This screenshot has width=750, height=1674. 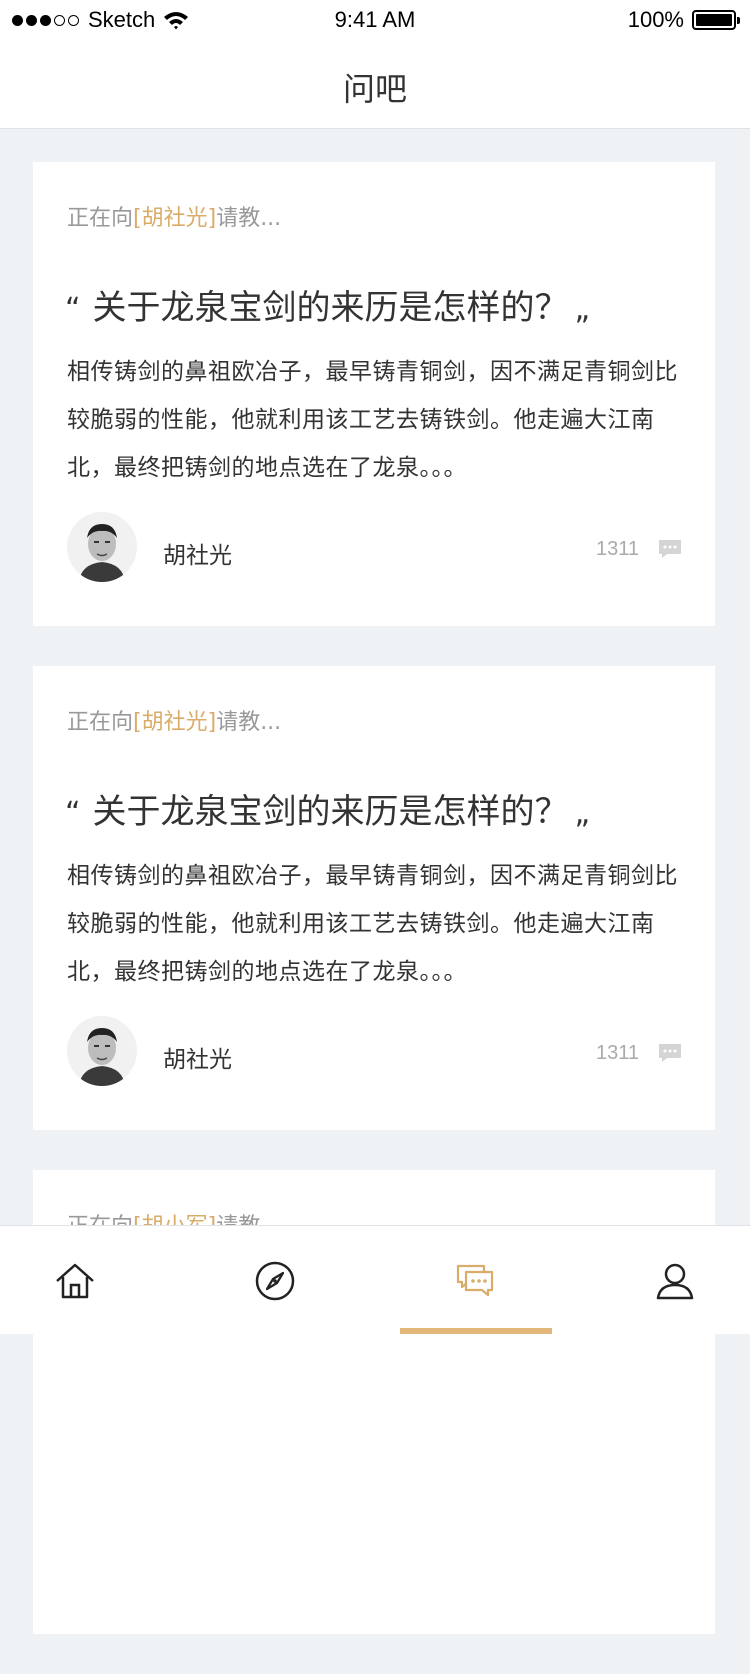 I want to click on compass-icon, so click(x=275, y=1281).